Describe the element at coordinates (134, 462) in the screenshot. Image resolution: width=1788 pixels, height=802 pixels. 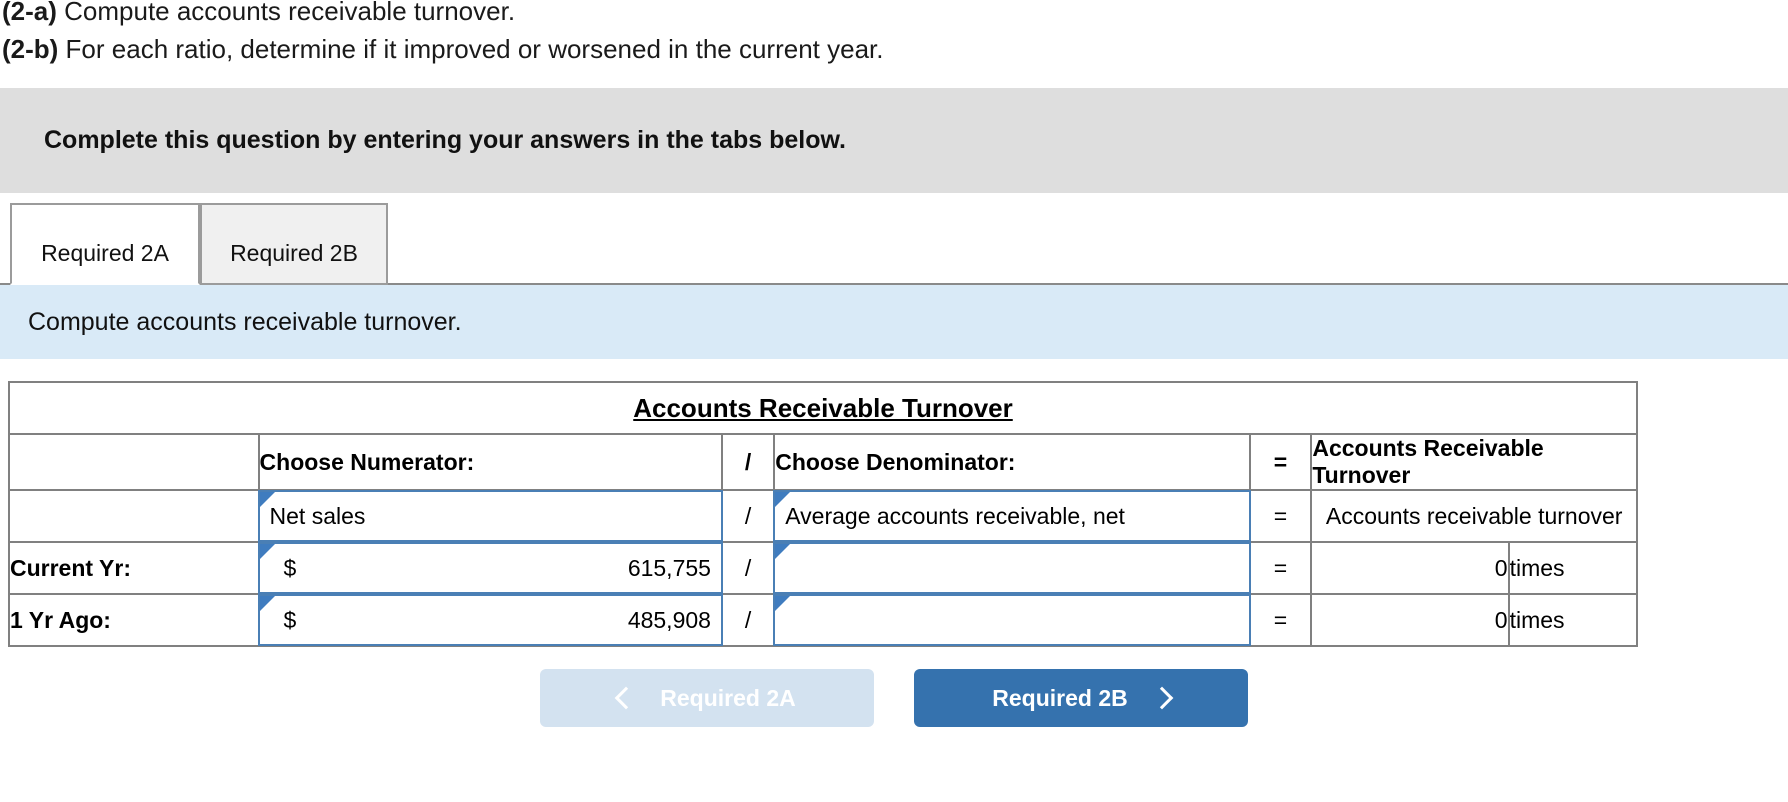
I see `header-blank` at that location.